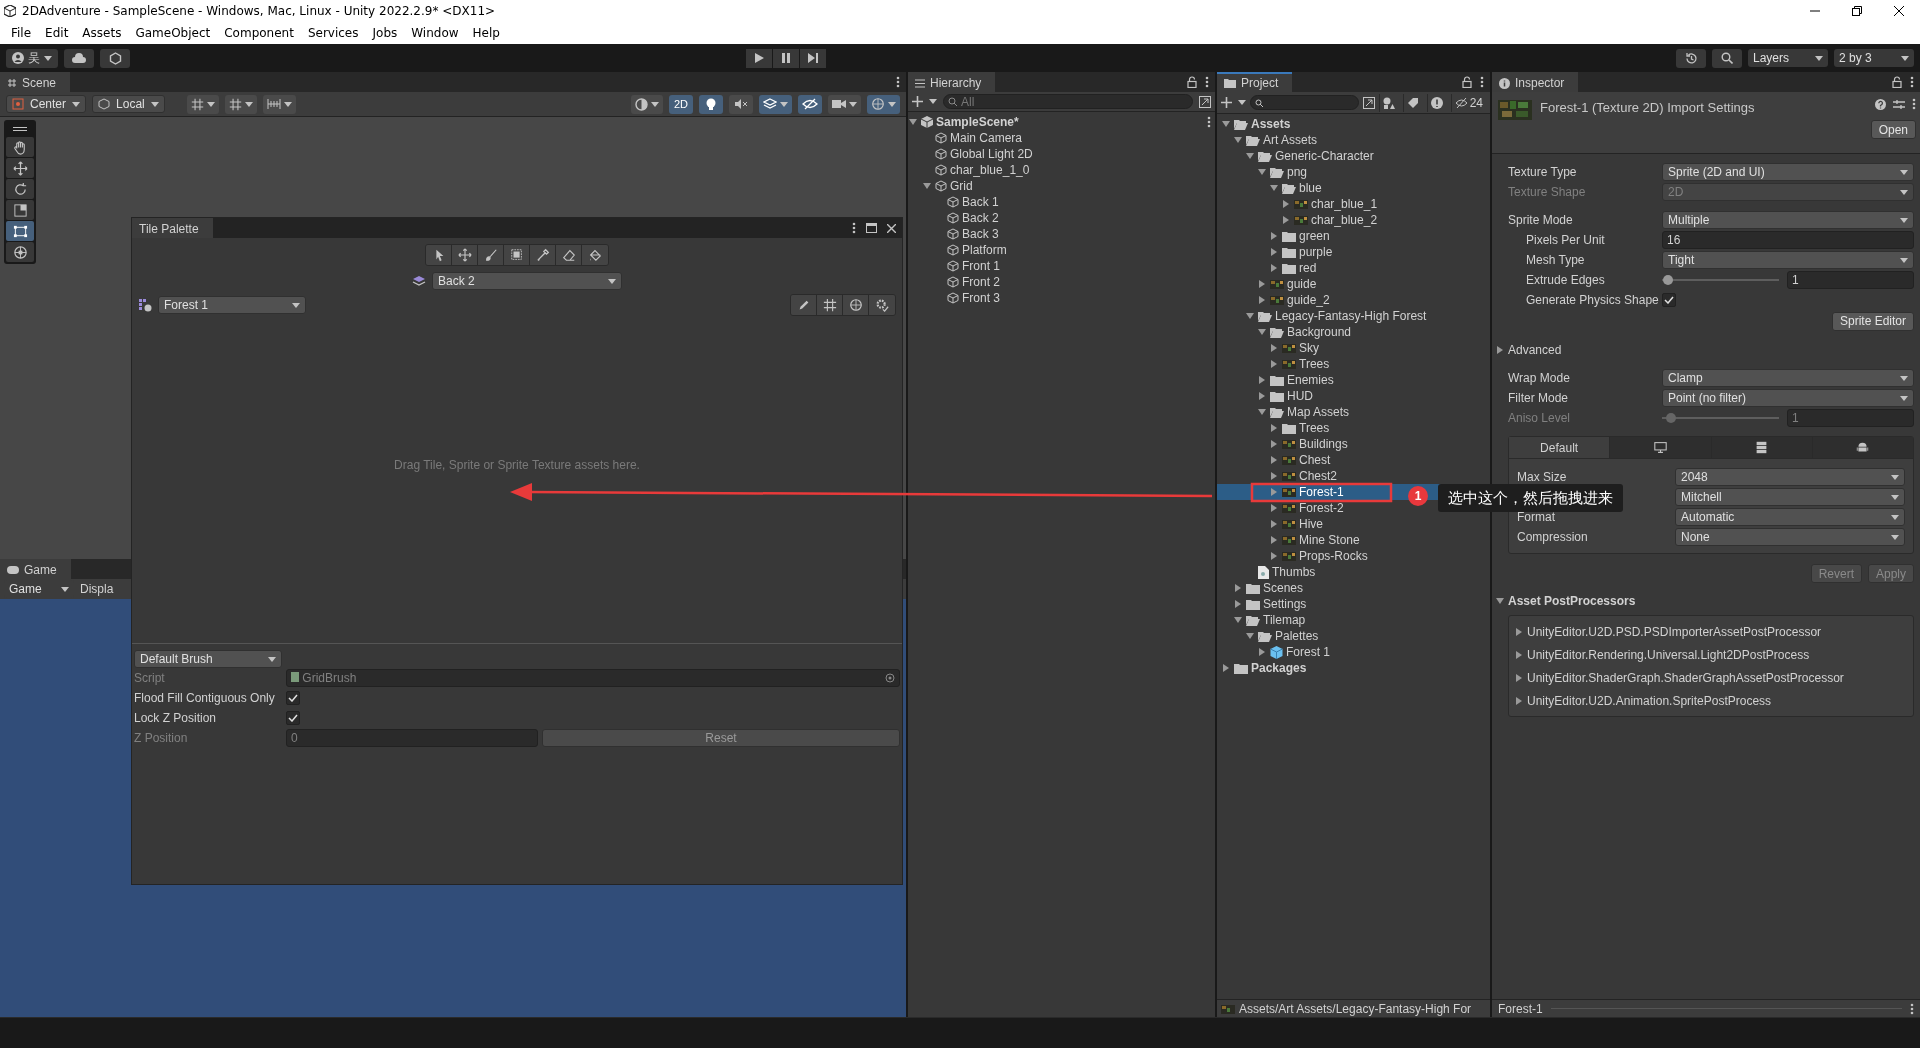 The width and height of the screenshot is (1920, 1048). I want to click on dropdown: Automatic, so click(1790, 517).